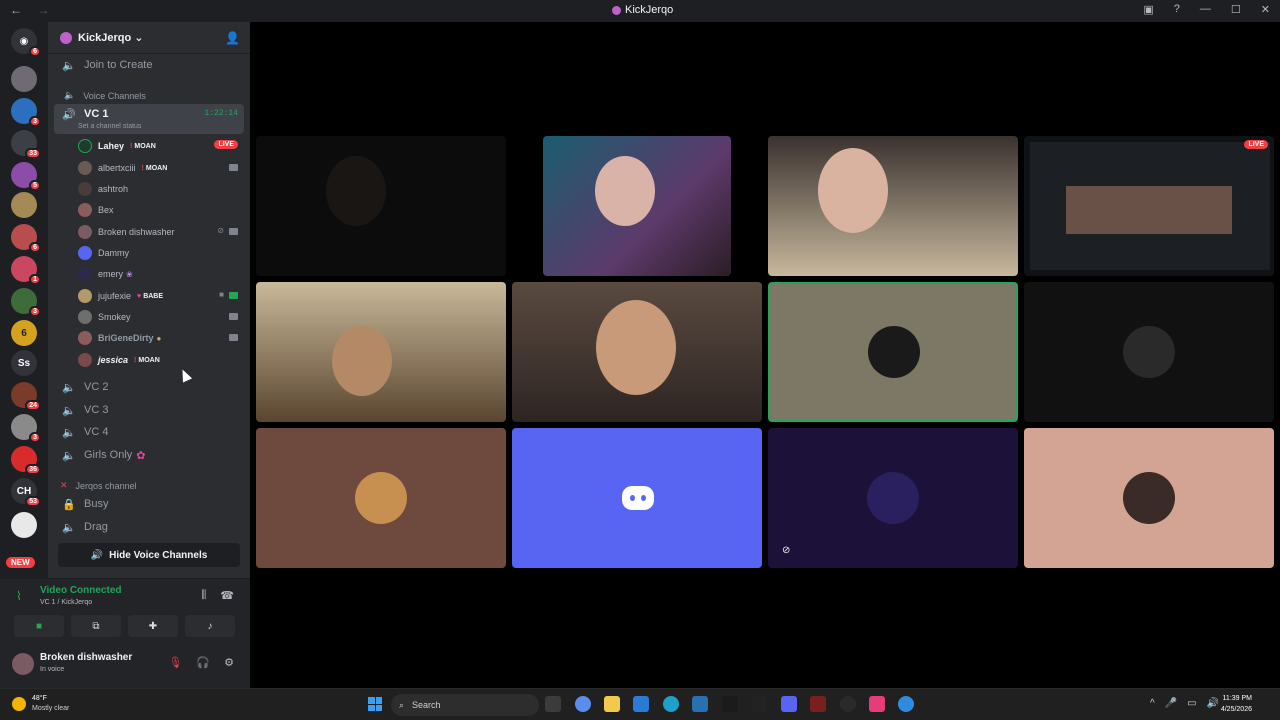 Image resolution: width=1280 pixels, height=720 pixels. What do you see at coordinates (730, 704) in the screenshot?
I see `alienware-icon` at bounding box center [730, 704].